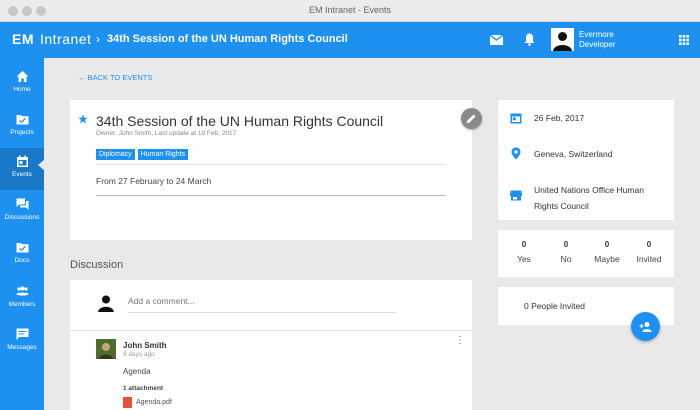  Describe the element at coordinates (22, 334) in the screenshot. I see `message-icon` at that location.